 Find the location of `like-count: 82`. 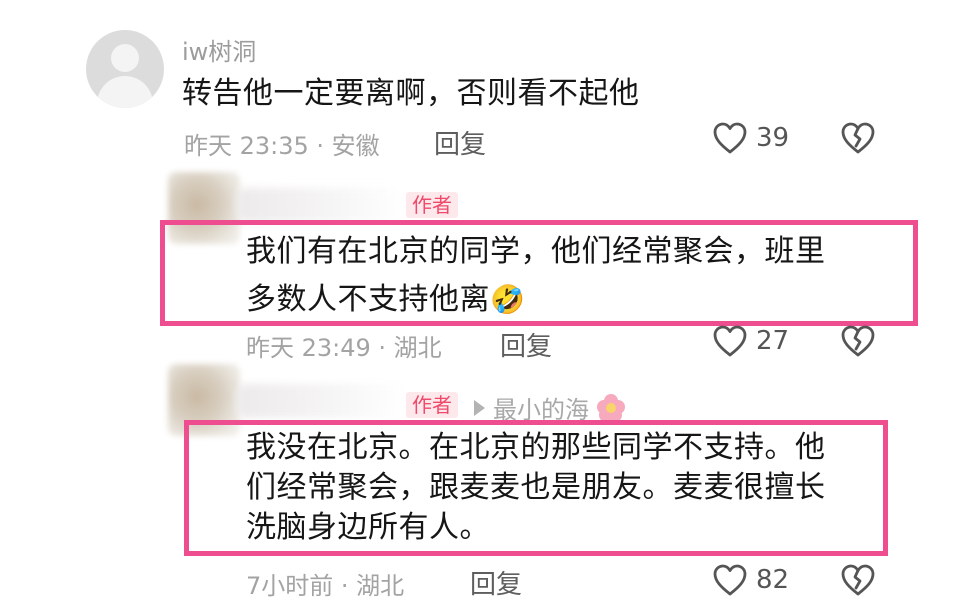

like-count: 82 is located at coordinates (773, 580).